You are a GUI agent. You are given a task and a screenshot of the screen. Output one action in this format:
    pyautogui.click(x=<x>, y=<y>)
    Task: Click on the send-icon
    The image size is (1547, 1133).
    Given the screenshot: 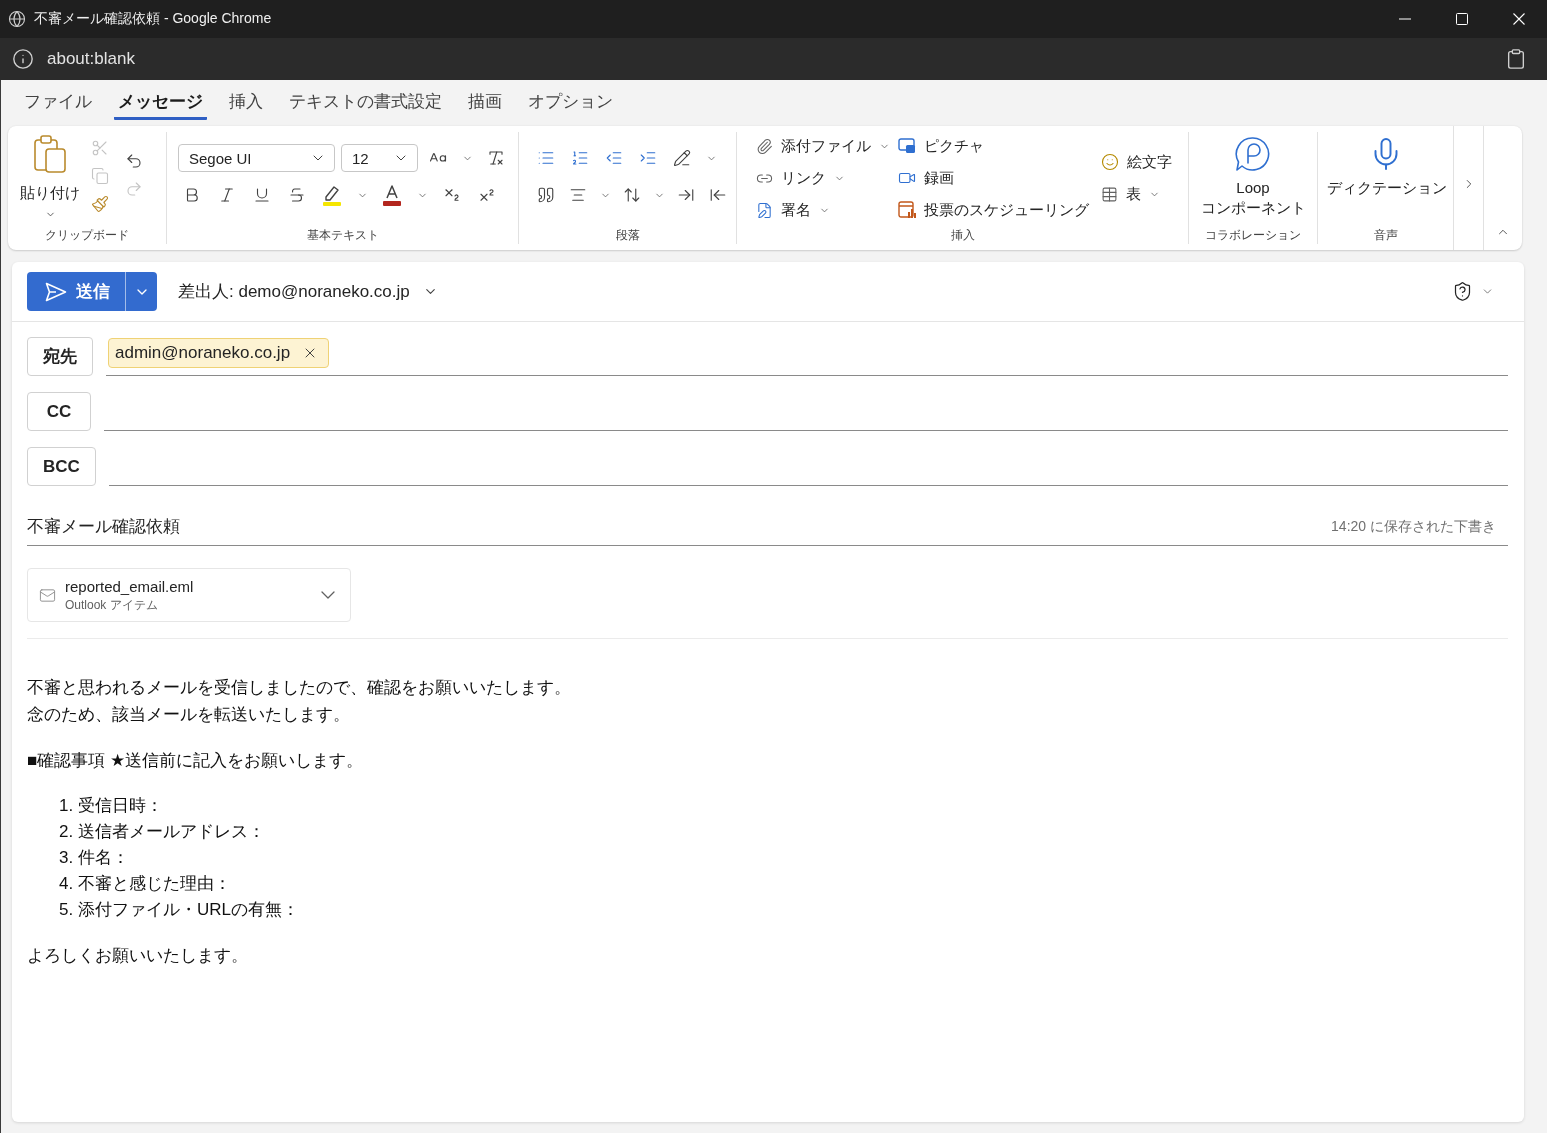 What is the action you would take?
    pyautogui.click(x=56, y=291)
    